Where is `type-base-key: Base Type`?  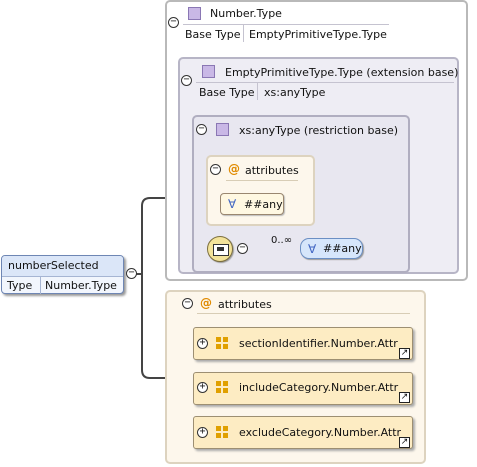
type-base-key: Base Type is located at coordinates (213, 34).